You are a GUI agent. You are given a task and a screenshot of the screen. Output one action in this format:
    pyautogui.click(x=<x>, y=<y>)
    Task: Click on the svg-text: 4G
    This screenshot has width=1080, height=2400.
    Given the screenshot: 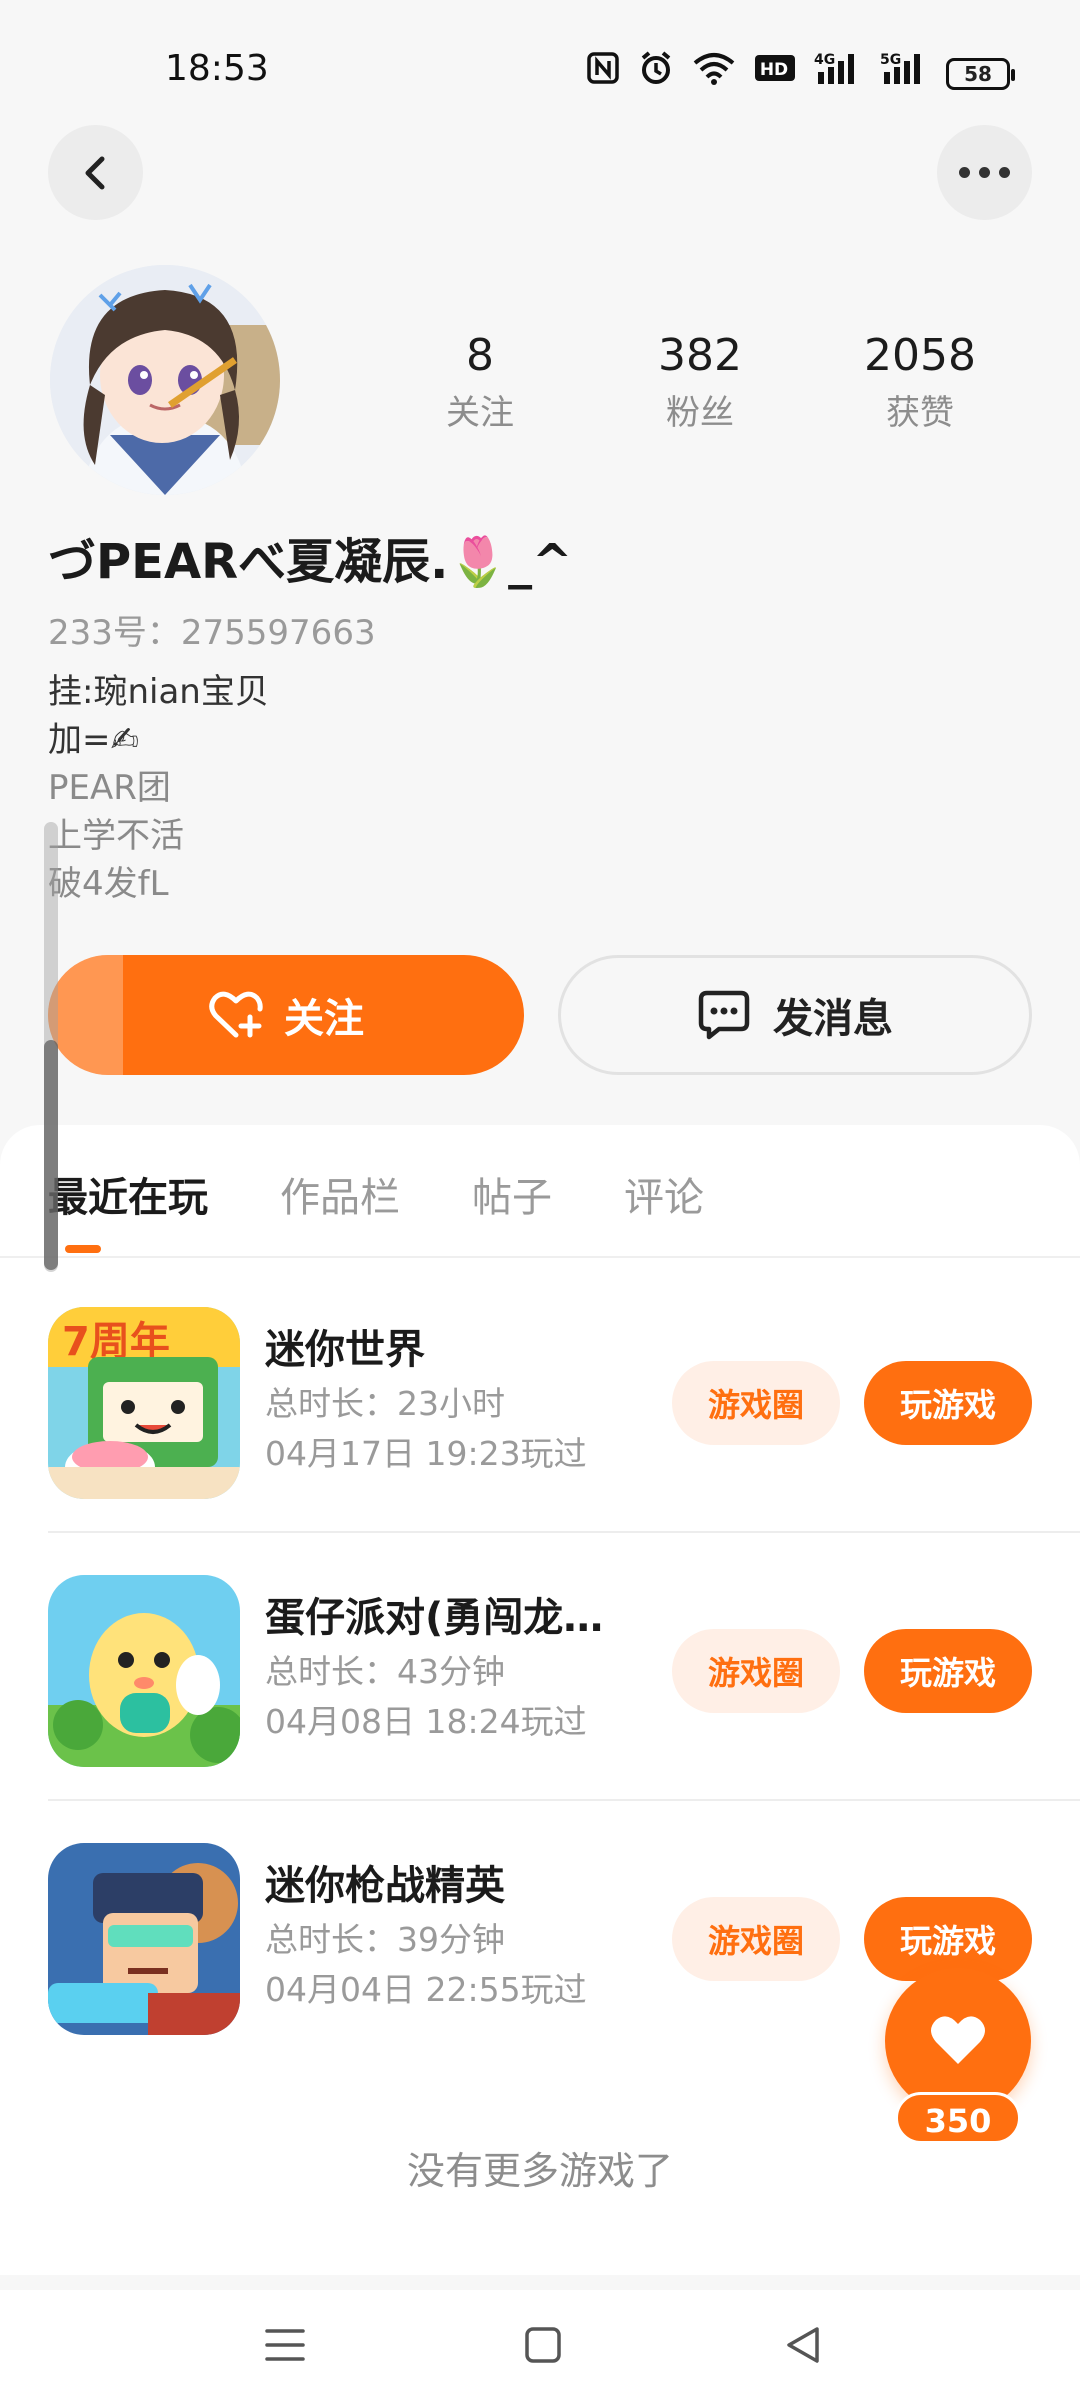 What is the action you would take?
    pyautogui.click(x=824, y=60)
    